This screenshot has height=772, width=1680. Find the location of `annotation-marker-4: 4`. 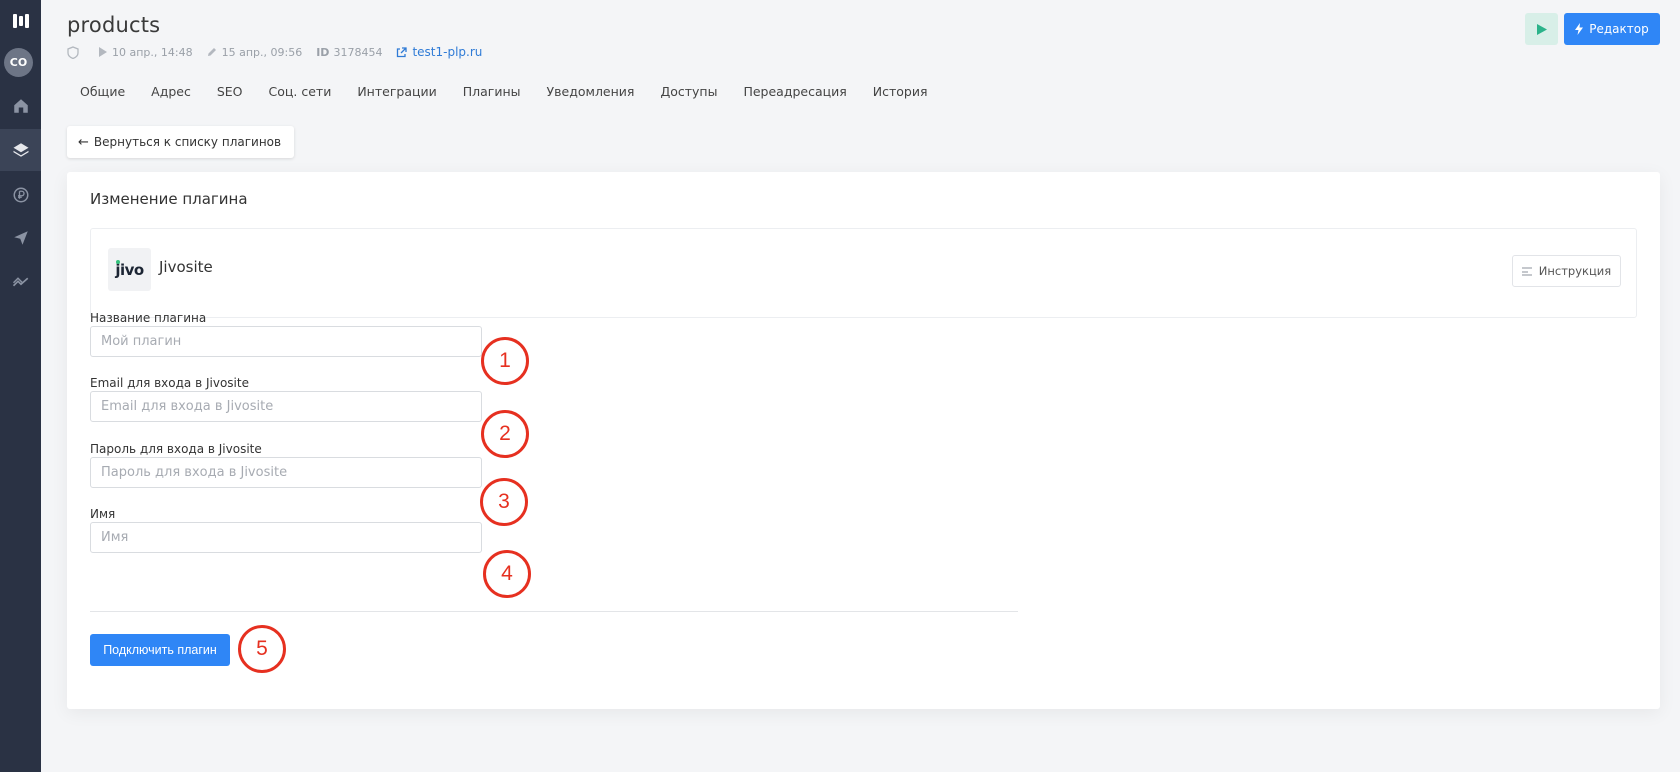

annotation-marker-4: 4 is located at coordinates (507, 574).